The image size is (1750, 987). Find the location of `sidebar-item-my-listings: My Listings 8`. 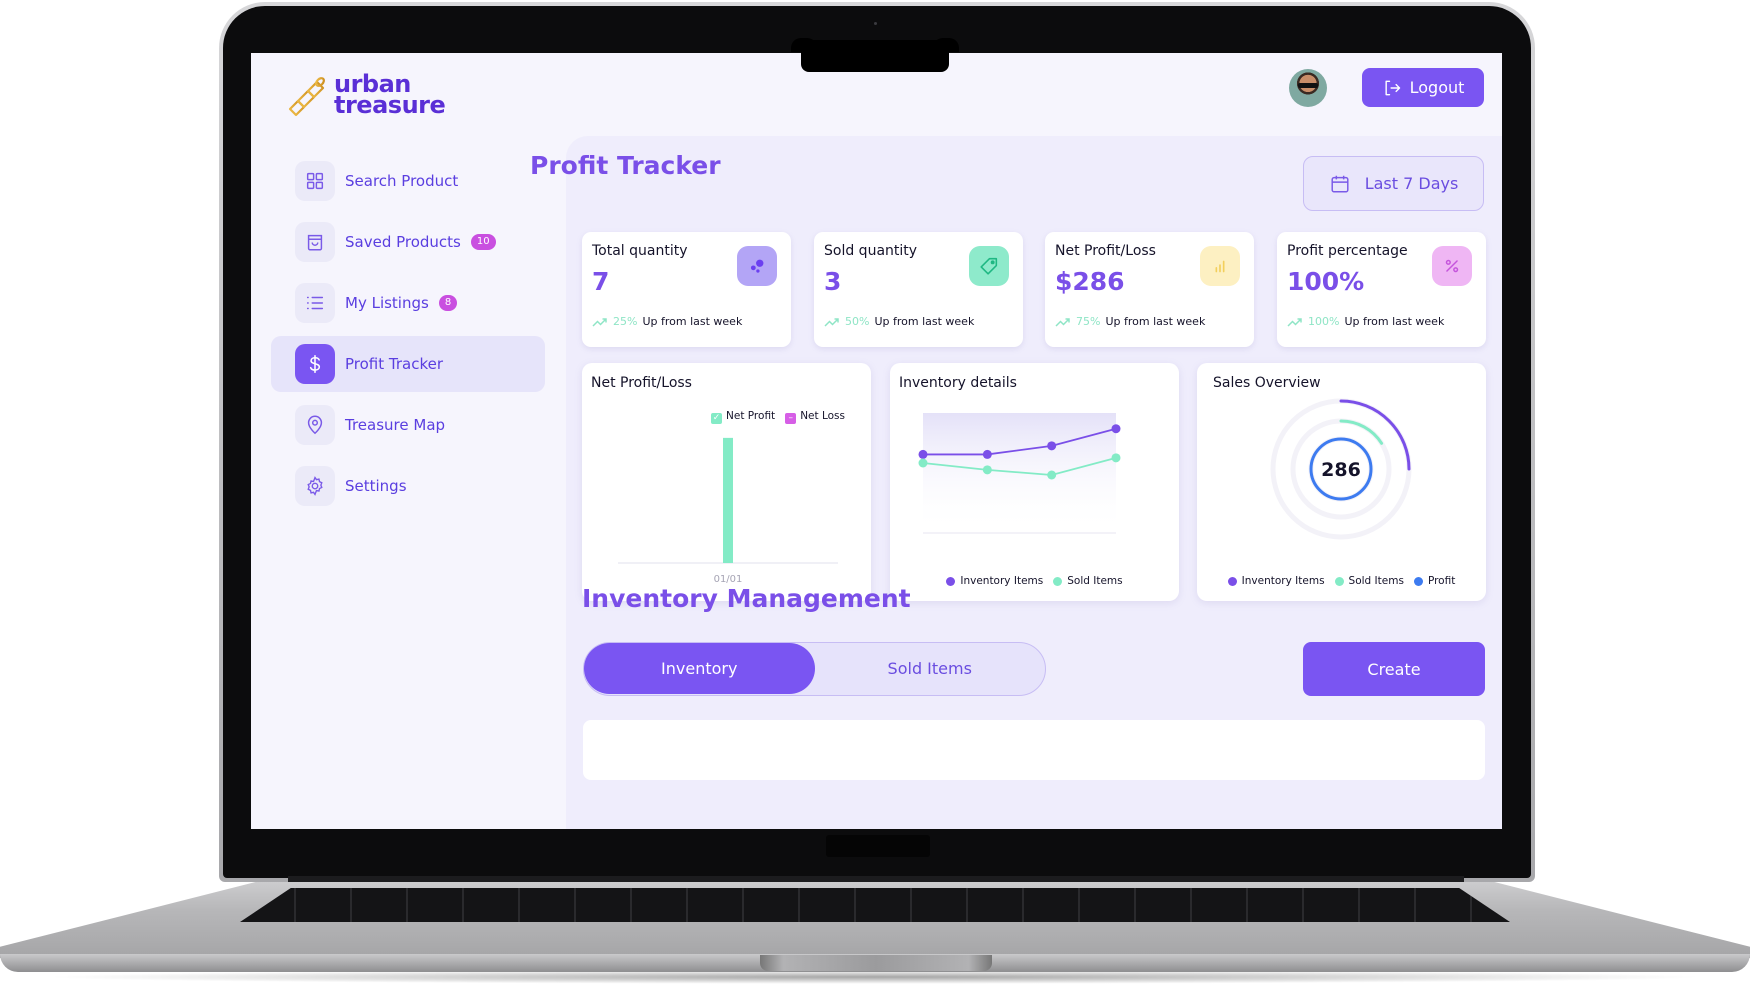

sidebar-item-my-listings: My Listings 8 is located at coordinates (408, 303).